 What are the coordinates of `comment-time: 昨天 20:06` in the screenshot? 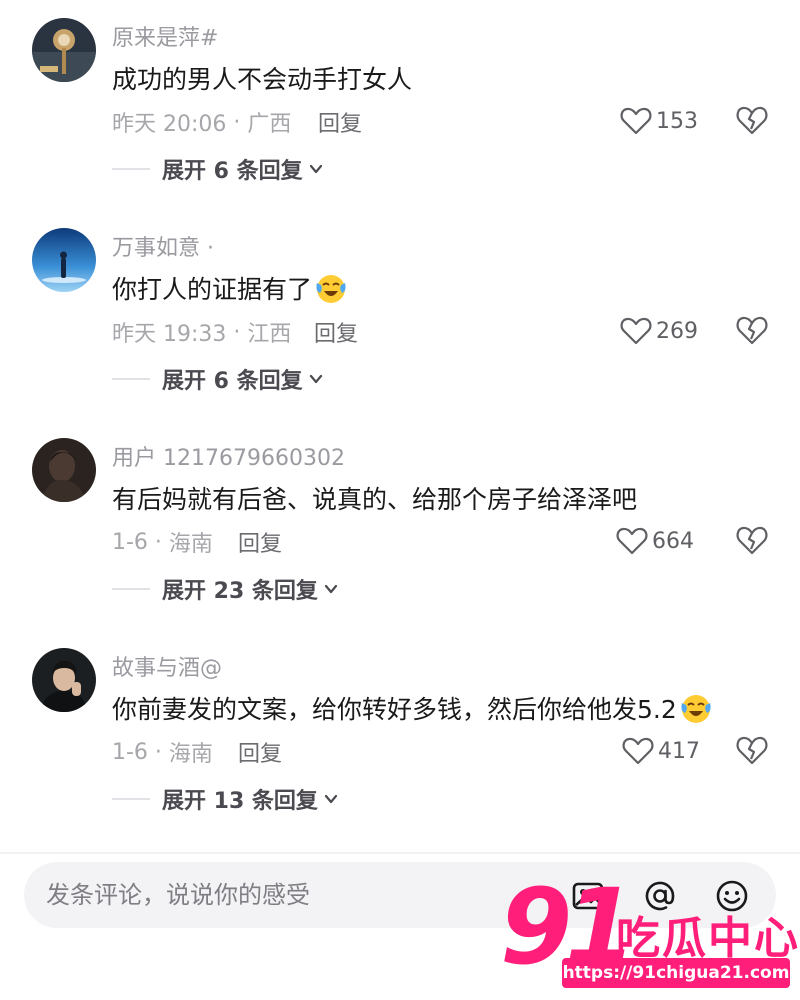 It's located at (169, 124).